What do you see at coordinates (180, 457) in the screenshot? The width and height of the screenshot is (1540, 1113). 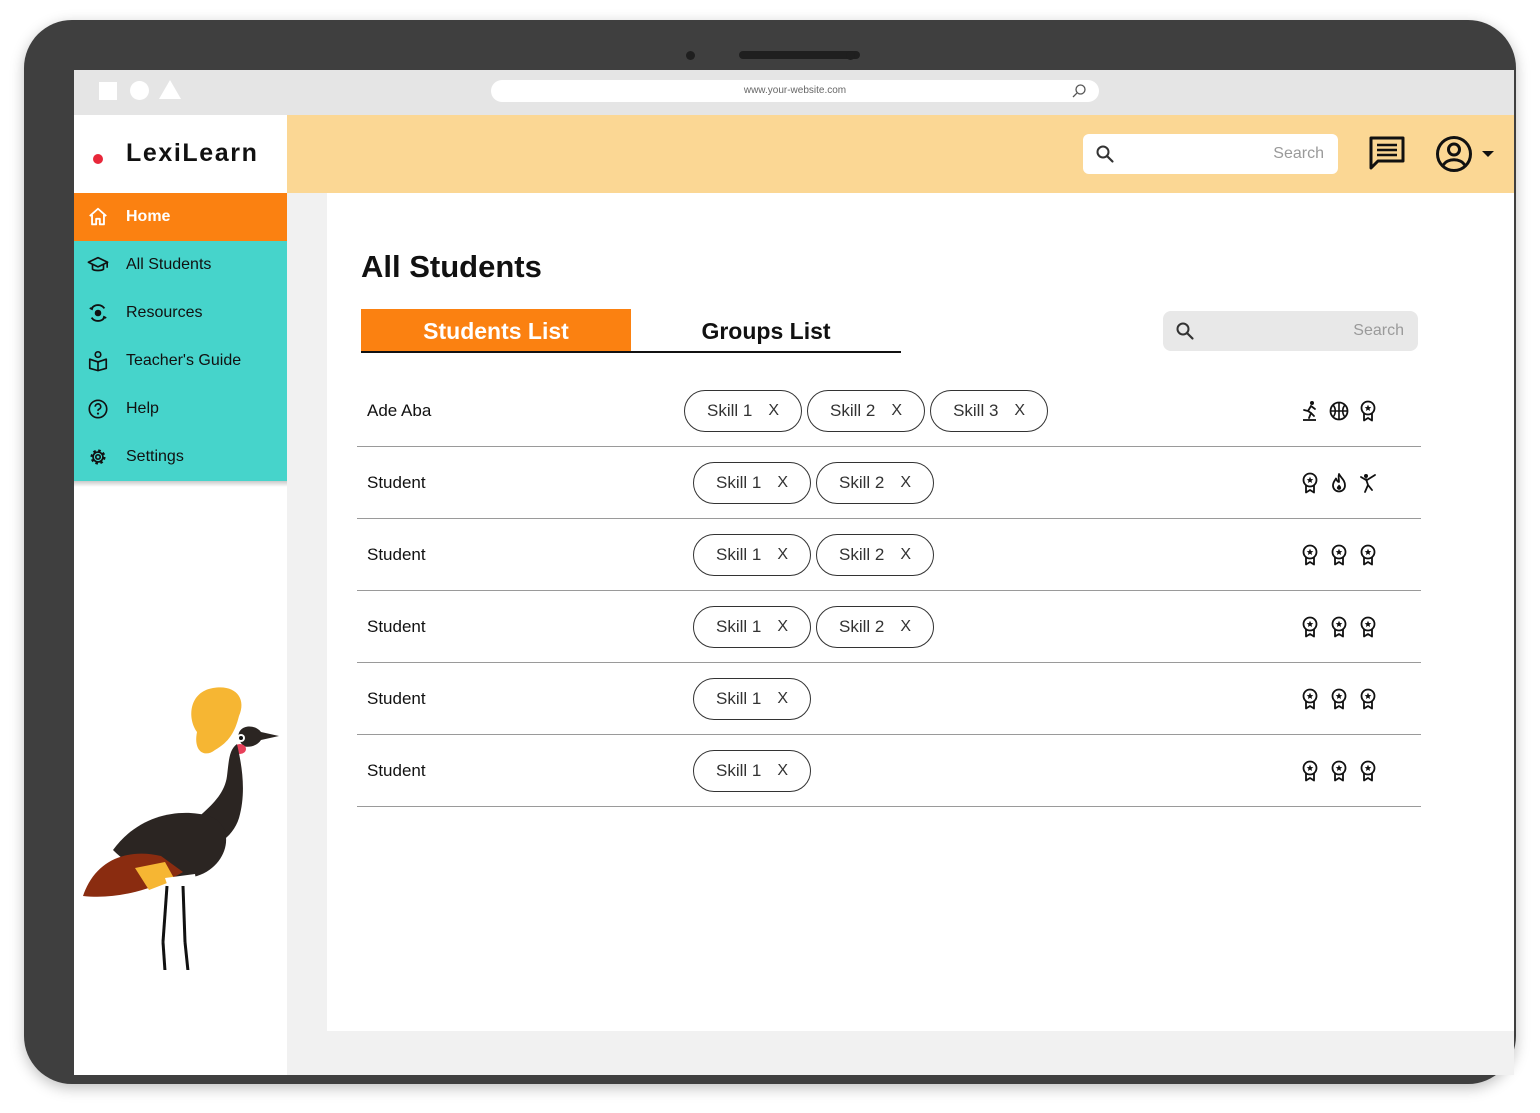 I see `sidebar-item-settings: Settings` at bounding box center [180, 457].